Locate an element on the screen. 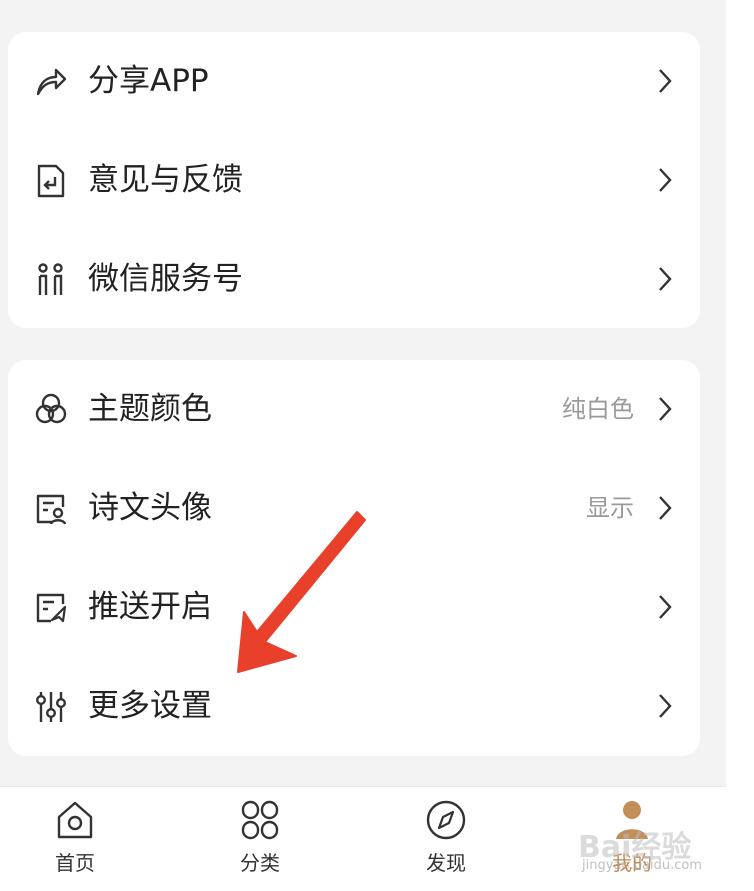  row-label: 主题颜色 is located at coordinates (150, 409).